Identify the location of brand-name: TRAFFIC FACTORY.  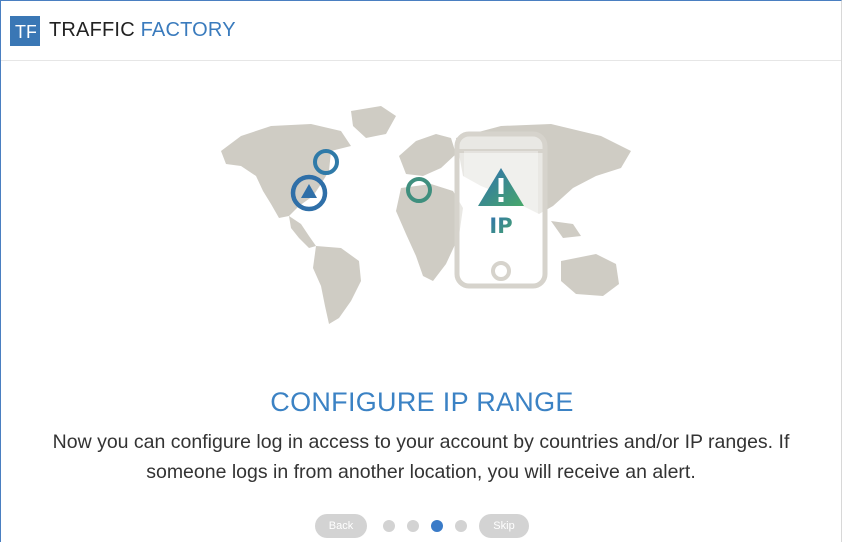
(142, 30).